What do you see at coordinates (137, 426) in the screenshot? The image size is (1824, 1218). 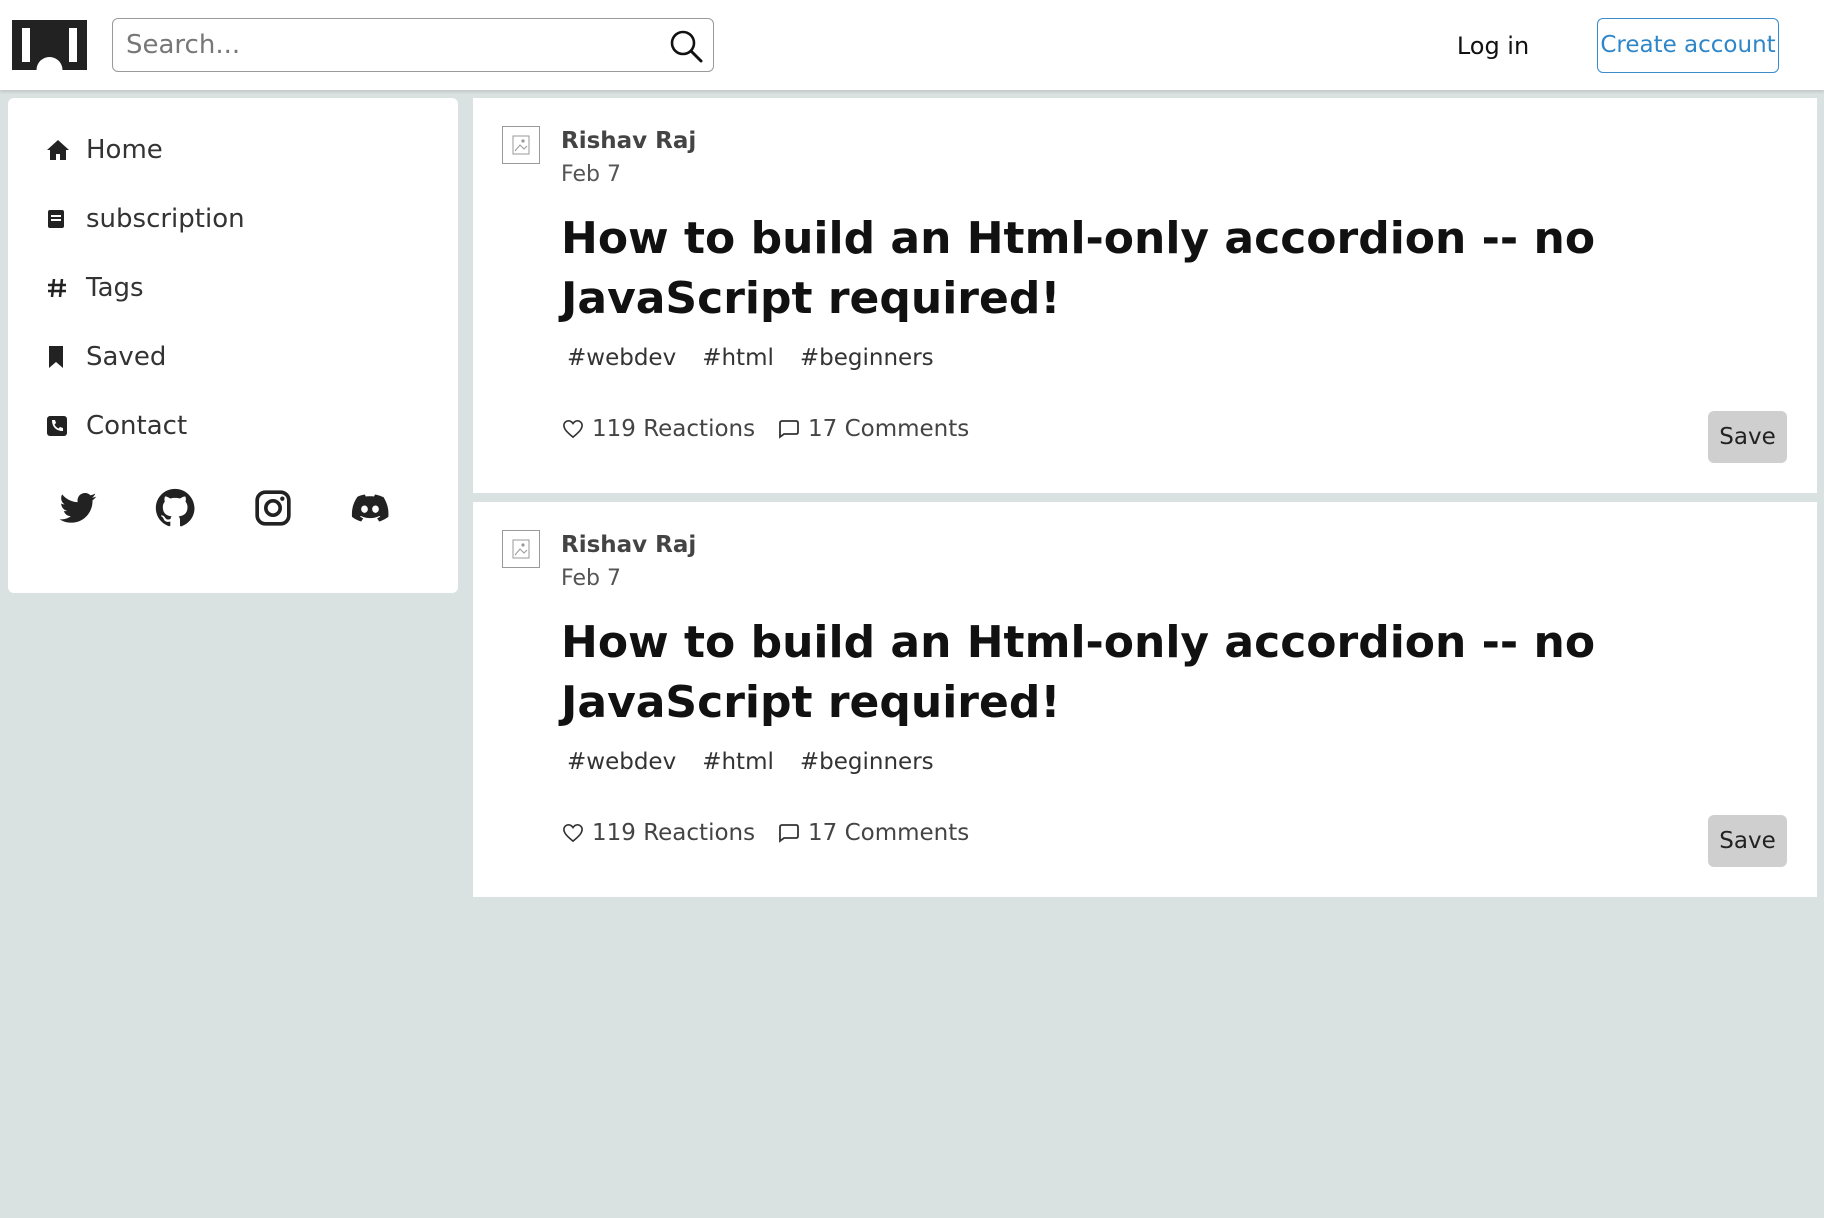 I see `sidebar-item-label: Contact` at bounding box center [137, 426].